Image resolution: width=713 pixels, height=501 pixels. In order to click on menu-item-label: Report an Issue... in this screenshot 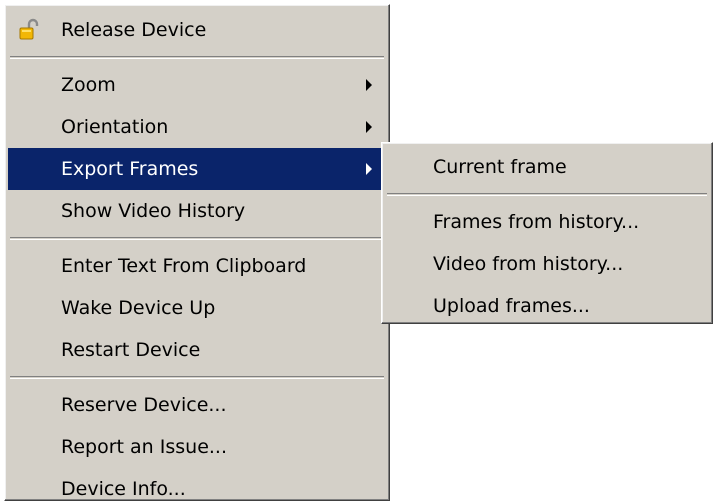, I will do `click(144, 447)`.